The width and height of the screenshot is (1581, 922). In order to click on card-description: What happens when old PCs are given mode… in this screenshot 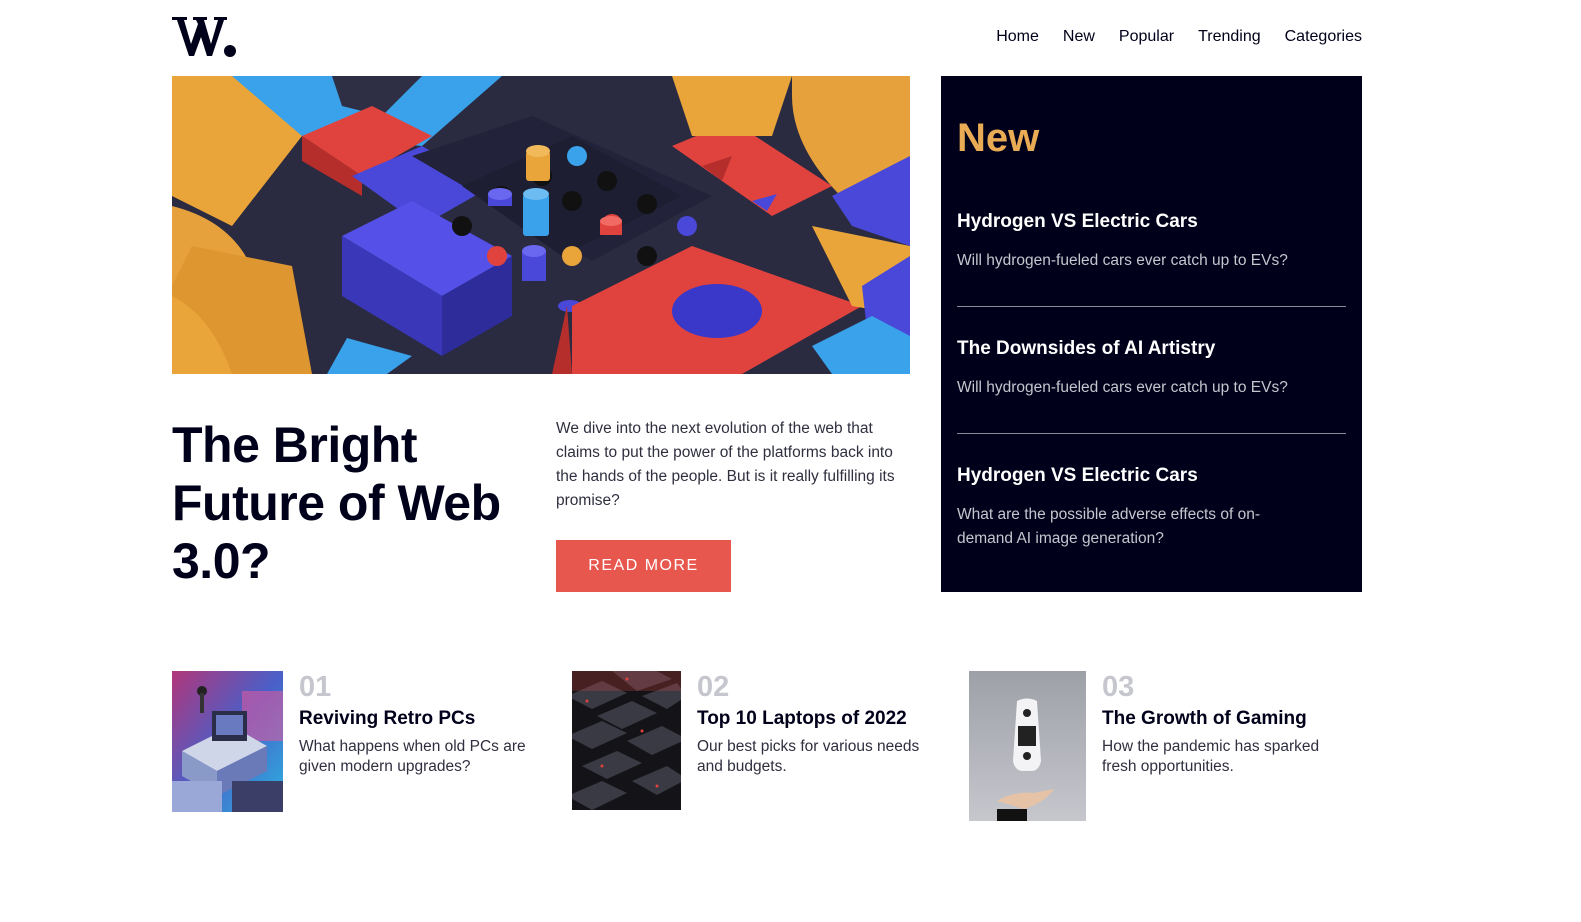, I will do `click(412, 756)`.